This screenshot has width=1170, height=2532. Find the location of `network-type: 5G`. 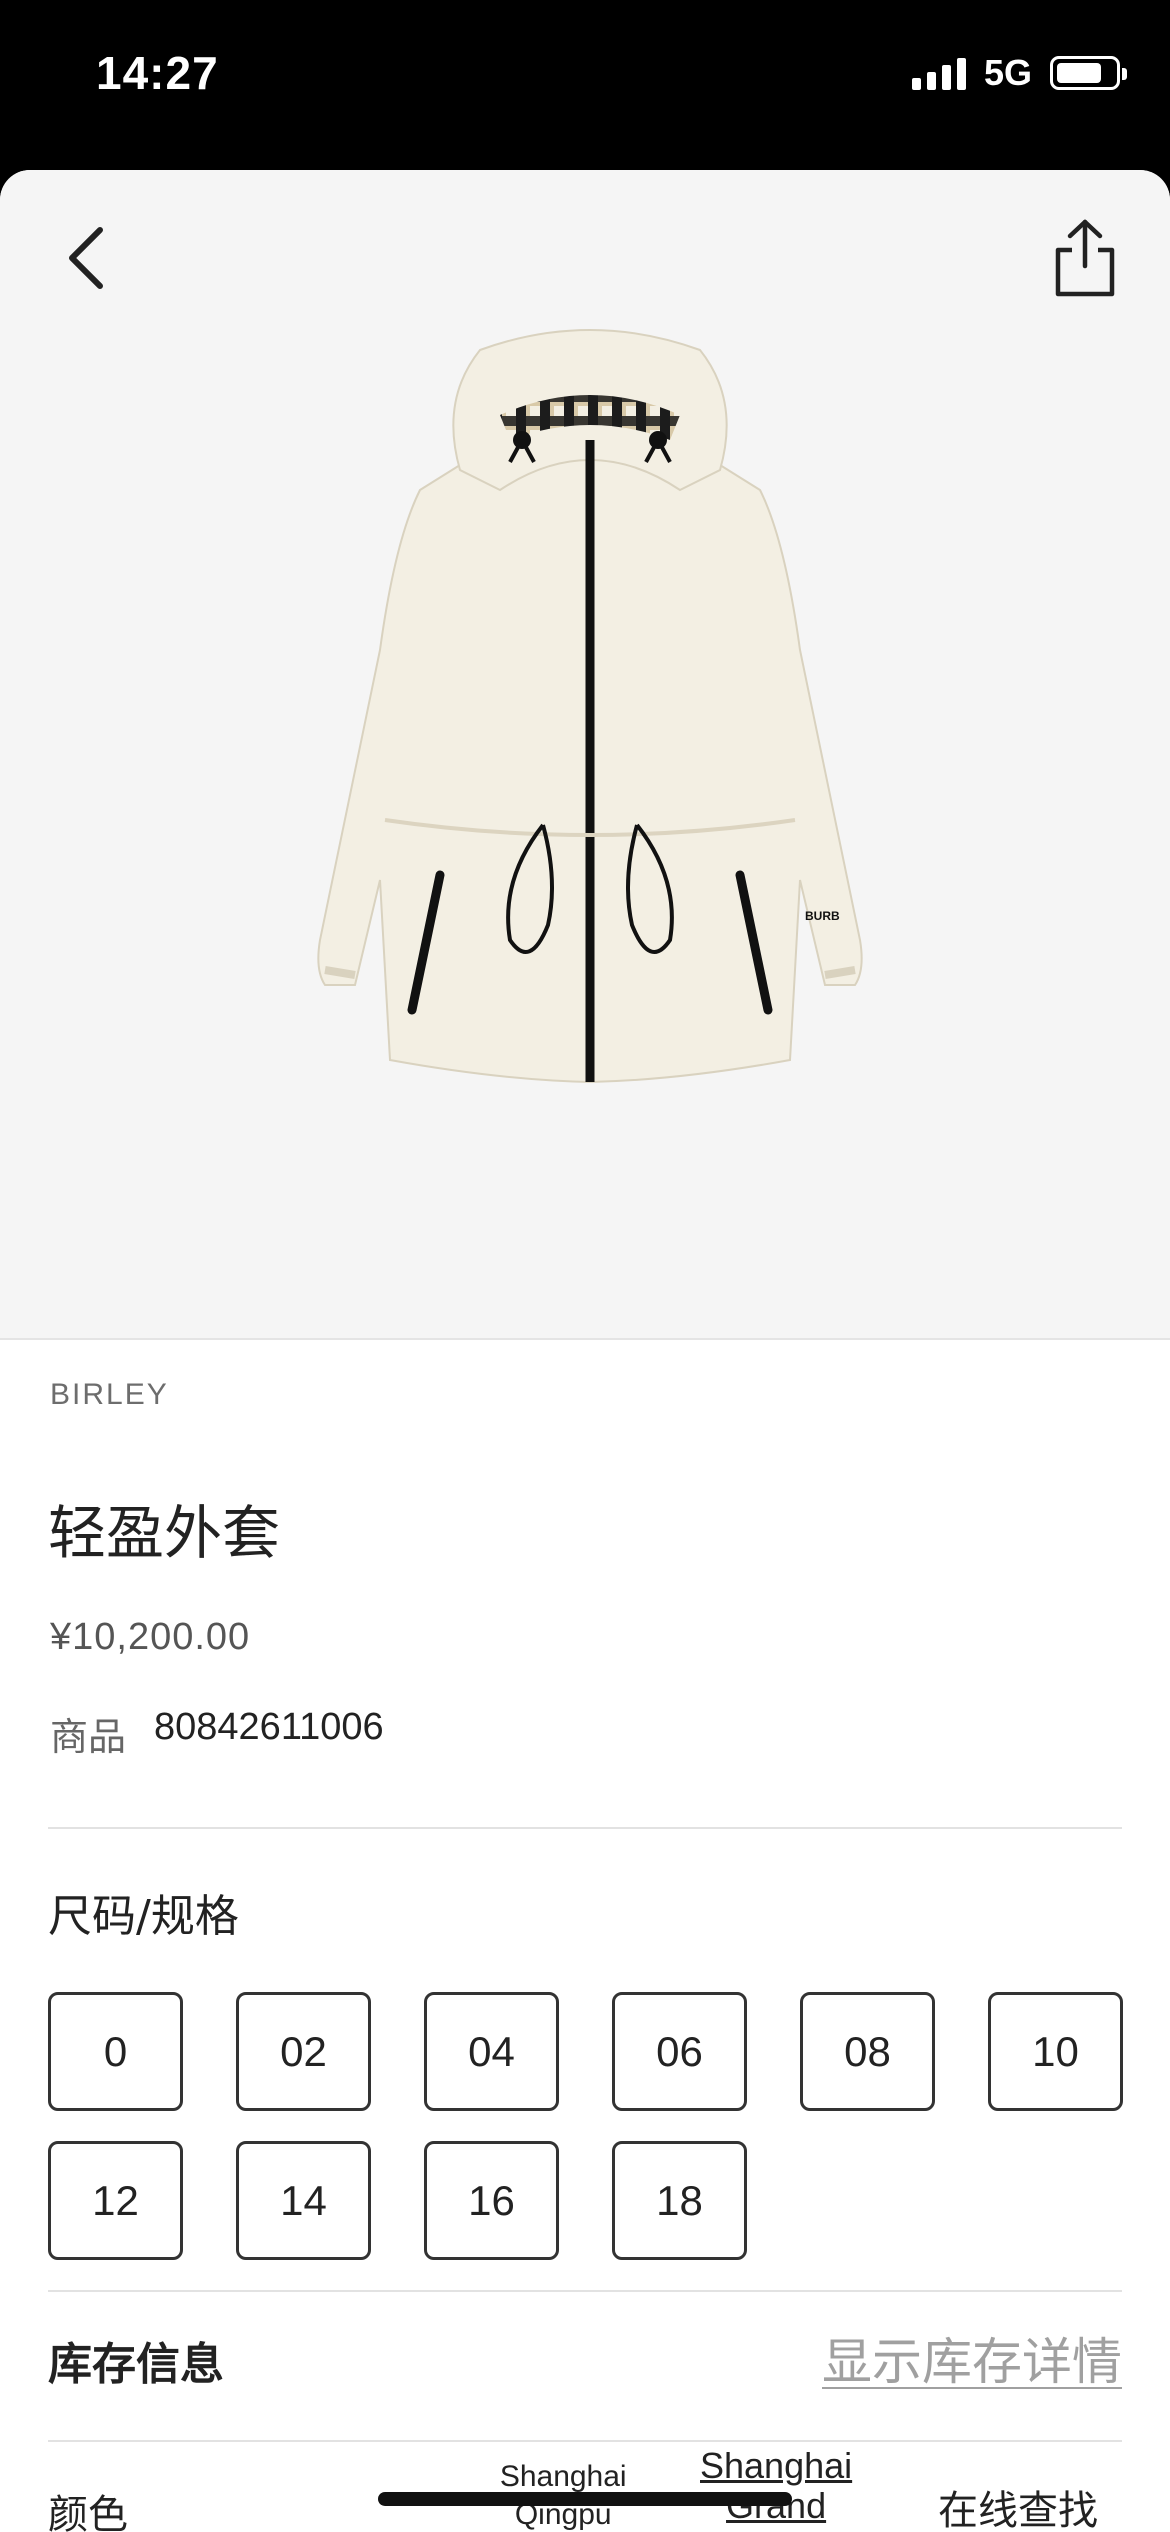

network-type: 5G is located at coordinates (1007, 72).